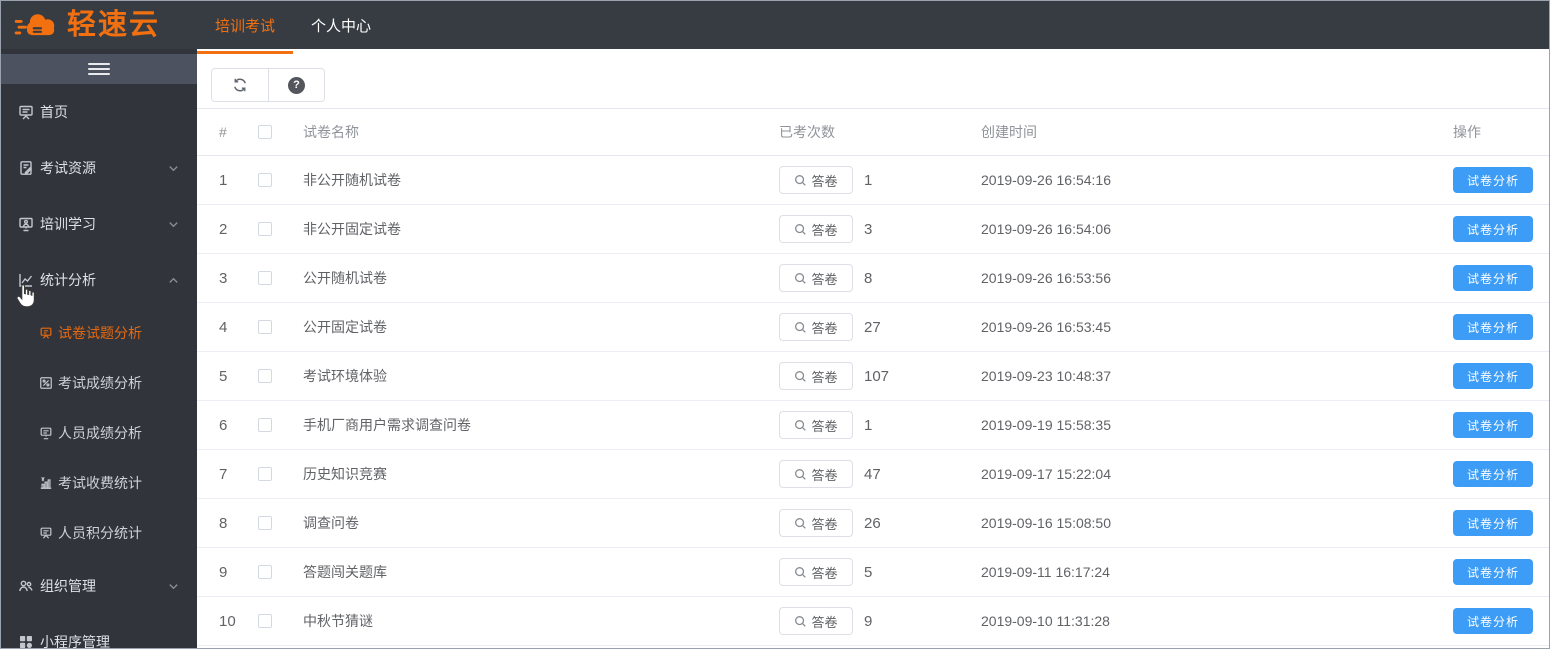 Image resolution: width=1550 pixels, height=649 pixels. I want to click on sidebar-item-label: 考试成绩分析, so click(100, 383).